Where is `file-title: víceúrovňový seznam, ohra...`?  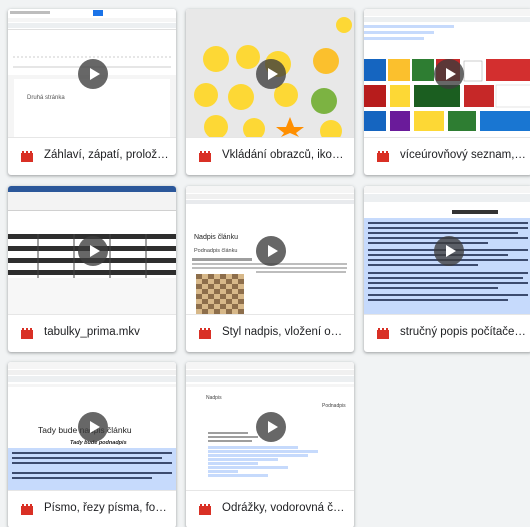
file-title: víceúrovňový seznam, ohra... is located at coordinates (463, 155).